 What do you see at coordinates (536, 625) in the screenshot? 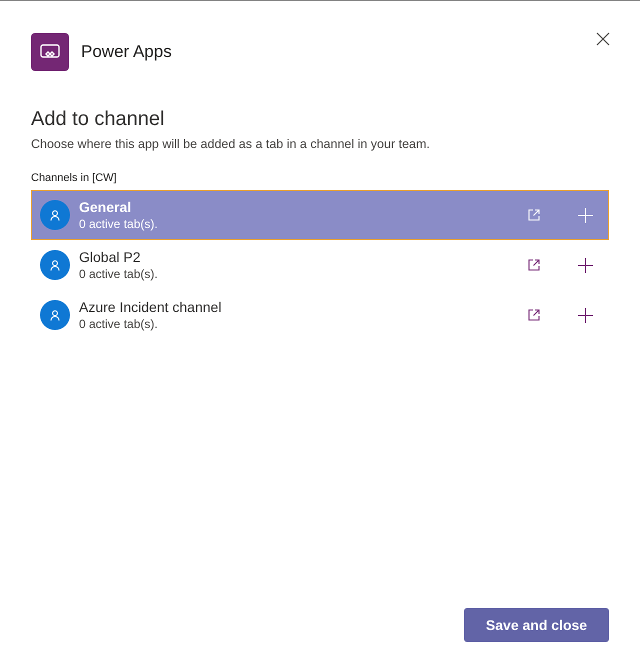
I see `save-and-close-button: Save and close` at bounding box center [536, 625].